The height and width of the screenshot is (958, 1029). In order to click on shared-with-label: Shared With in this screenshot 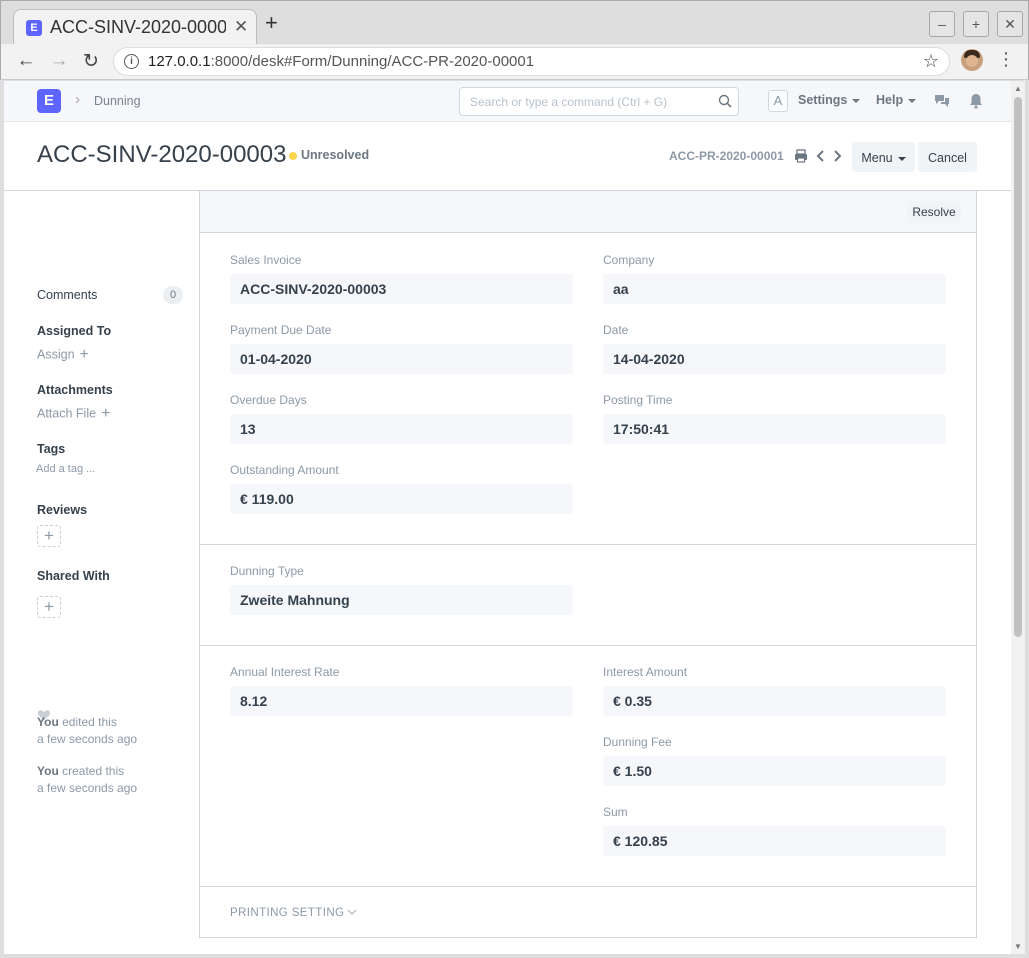, I will do `click(73, 576)`.